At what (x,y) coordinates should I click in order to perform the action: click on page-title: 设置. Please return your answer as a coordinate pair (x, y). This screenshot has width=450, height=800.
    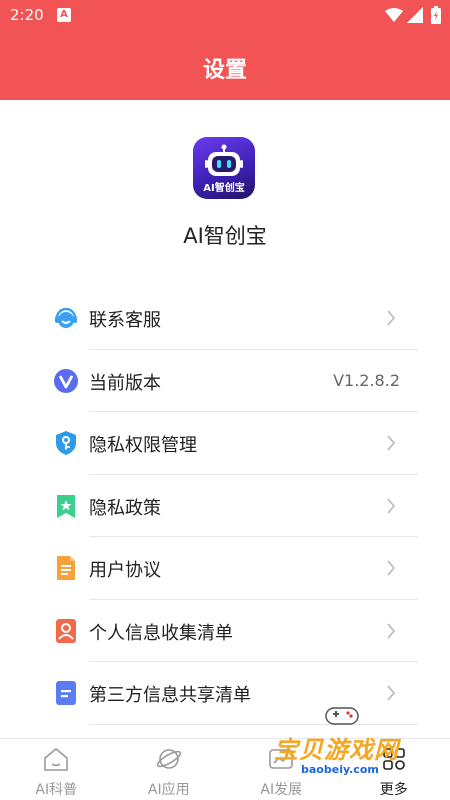
    Looking at the image, I should click on (224, 70).